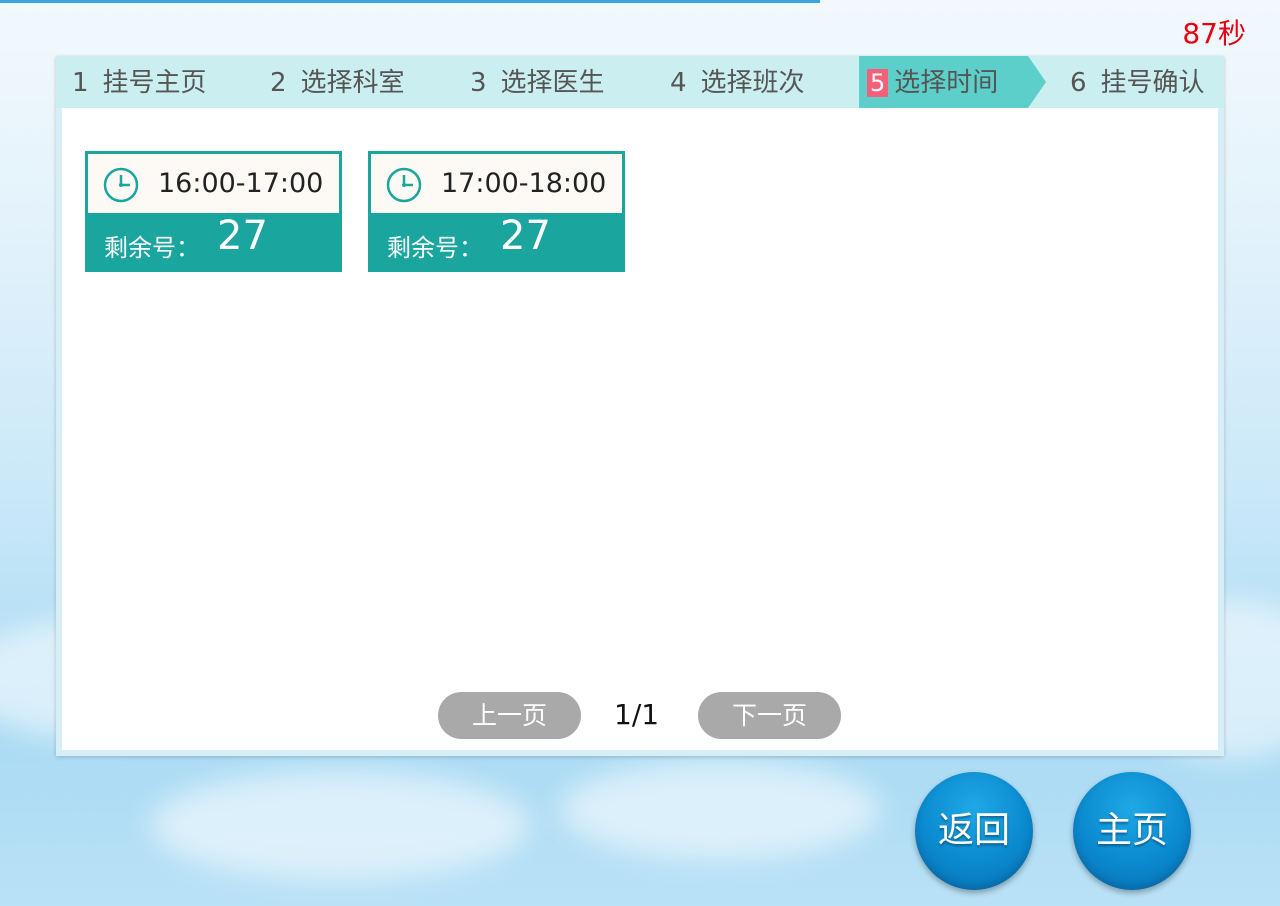 The image size is (1280, 906). I want to click on step-number: 3, so click(478, 83).